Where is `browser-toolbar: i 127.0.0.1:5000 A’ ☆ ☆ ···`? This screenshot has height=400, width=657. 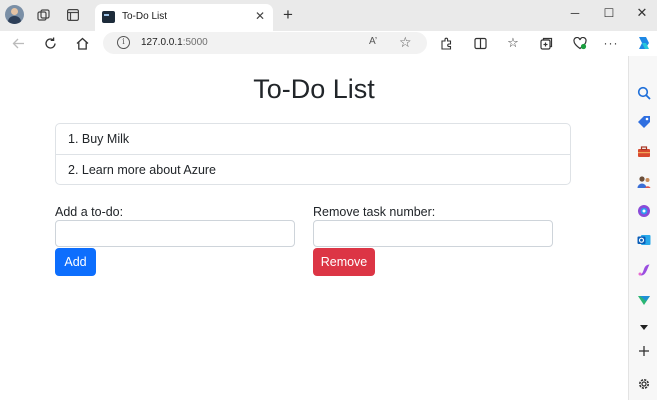 browser-toolbar: i 127.0.0.1:5000 A’ ☆ ☆ ··· is located at coordinates (328, 43).